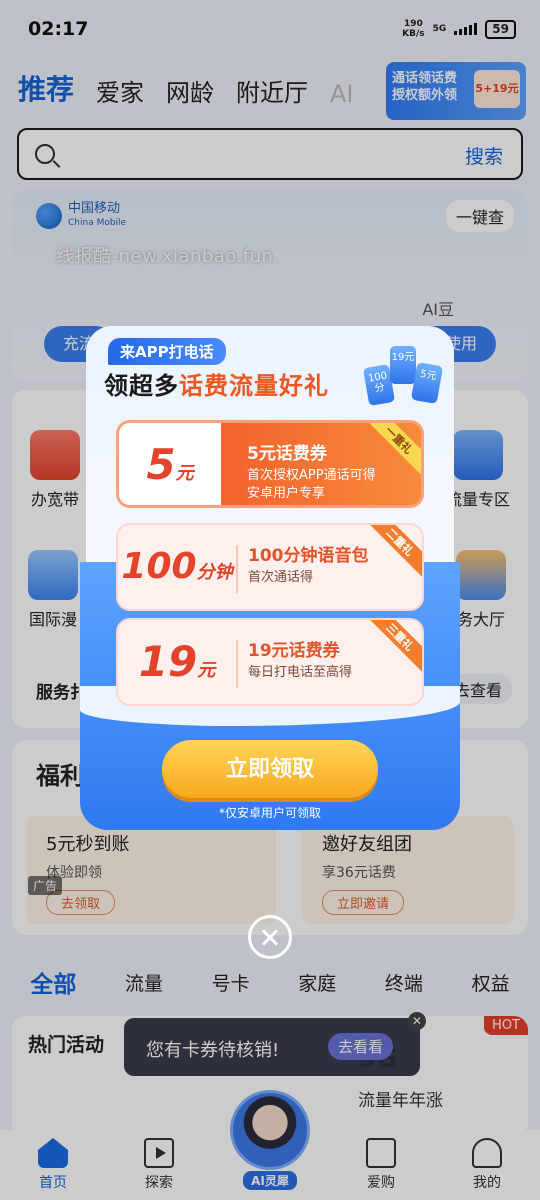 The image size is (540, 1200). What do you see at coordinates (254, 386) in the screenshot?
I see `popup-heading-highlight: 话费流量好礼` at bounding box center [254, 386].